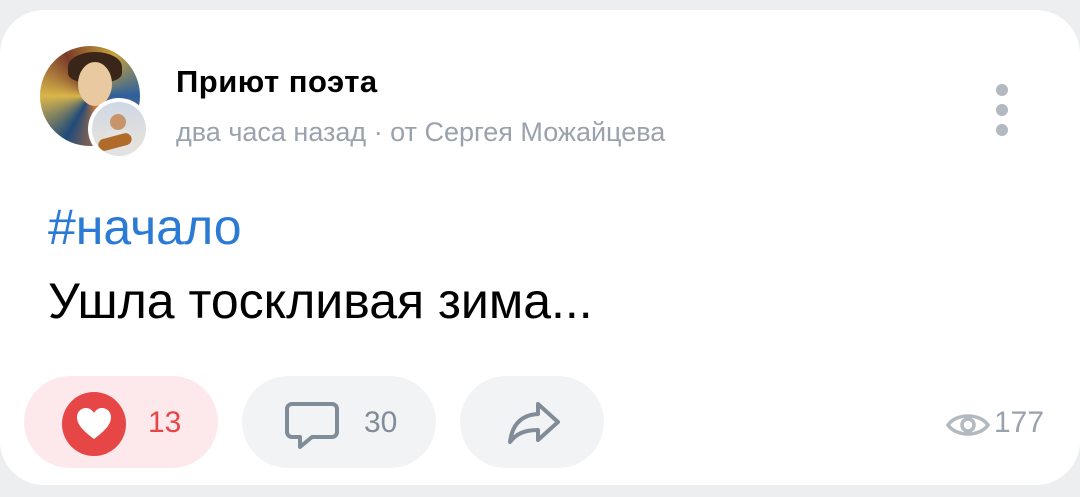 Image resolution: width=1080 pixels, height=497 pixels. What do you see at coordinates (1019, 422) in the screenshot?
I see `views-count: 177` at bounding box center [1019, 422].